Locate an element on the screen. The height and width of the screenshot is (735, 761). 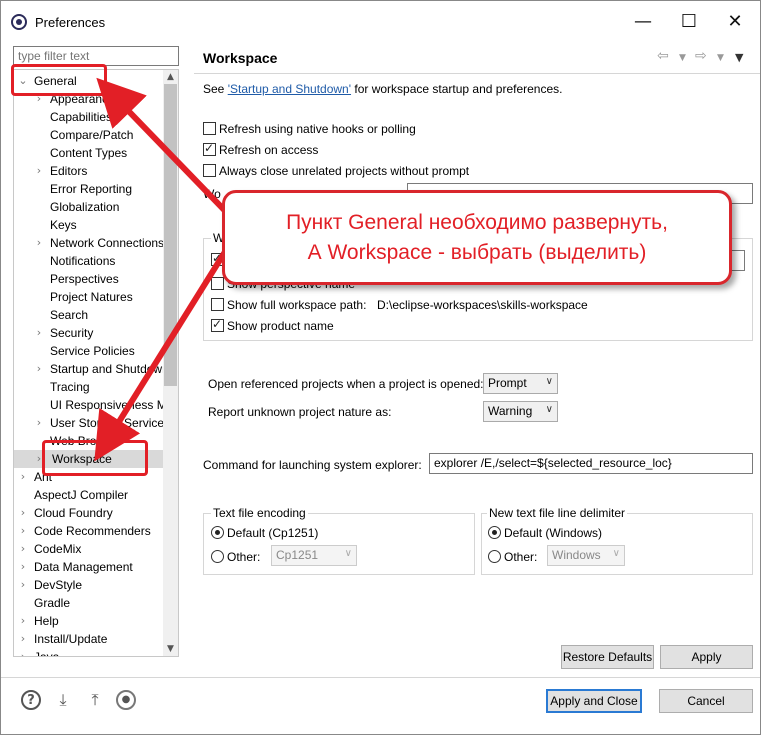
encoding-other-select: Cp1251 ∨ is located at coordinates (314, 555).